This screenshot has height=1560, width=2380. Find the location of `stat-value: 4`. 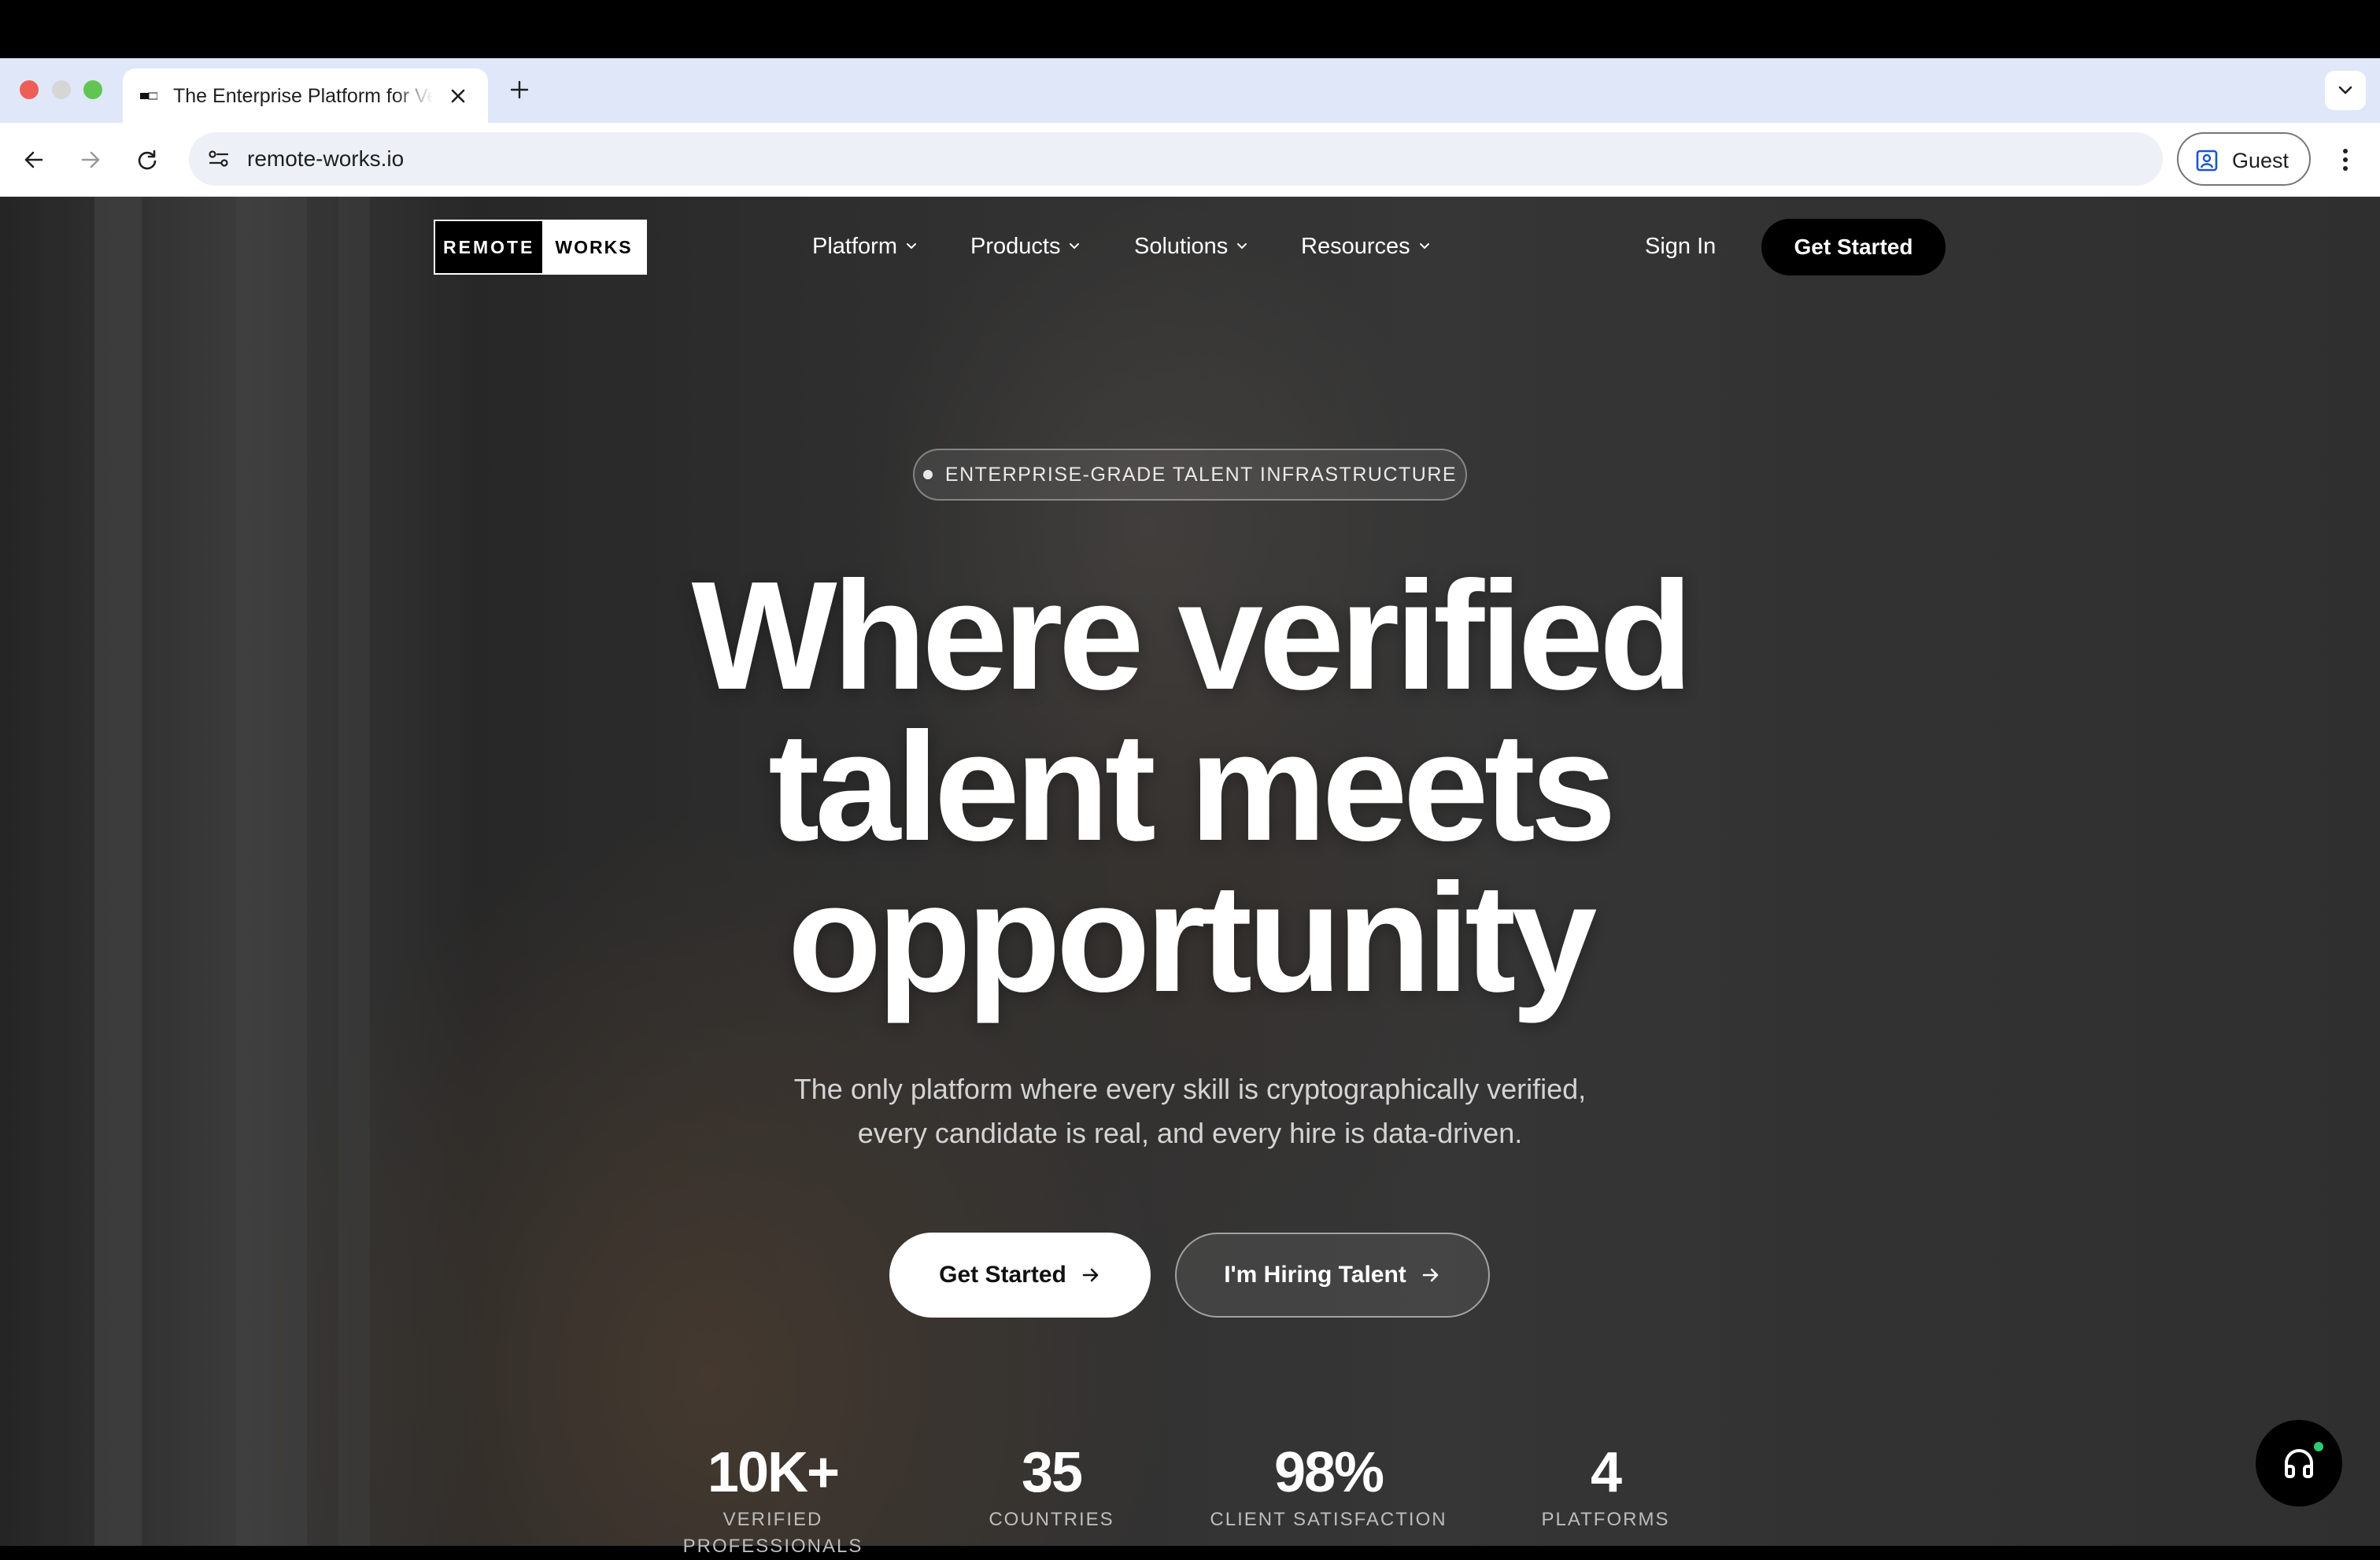

stat-value: 4 is located at coordinates (1606, 1472).